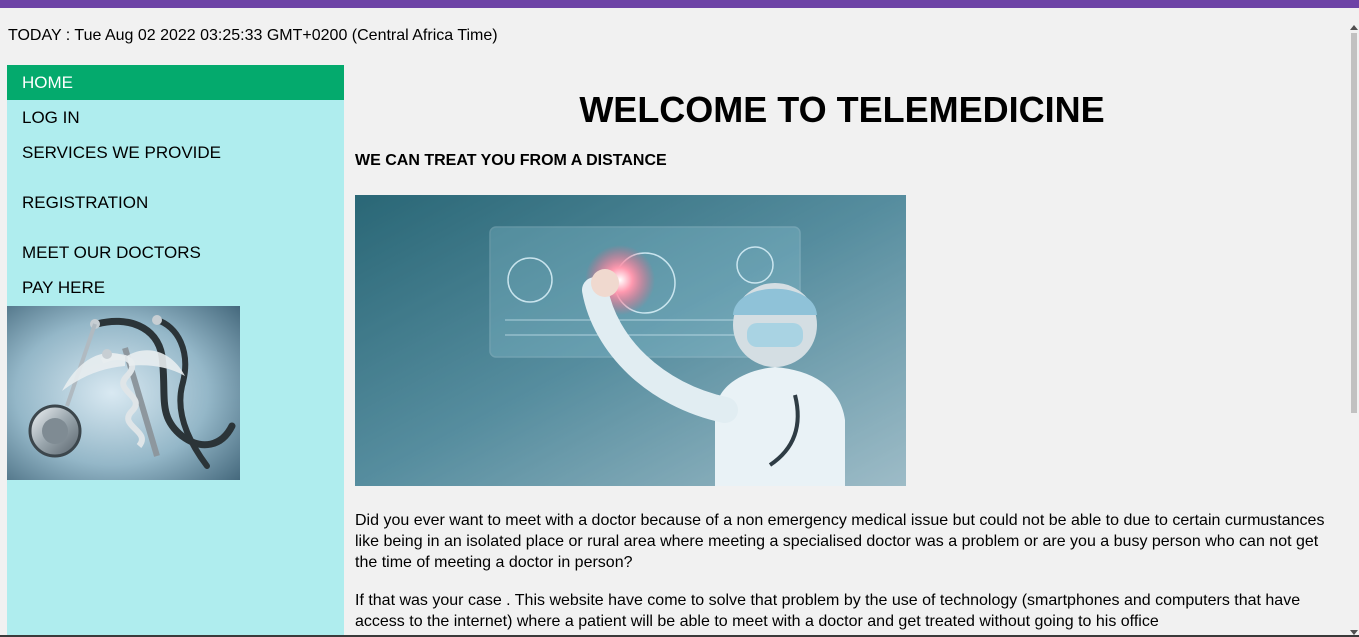  What do you see at coordinates (679, 4) in the screenshot?
I see `top-accent-bar` at bounding box center [679, 4].